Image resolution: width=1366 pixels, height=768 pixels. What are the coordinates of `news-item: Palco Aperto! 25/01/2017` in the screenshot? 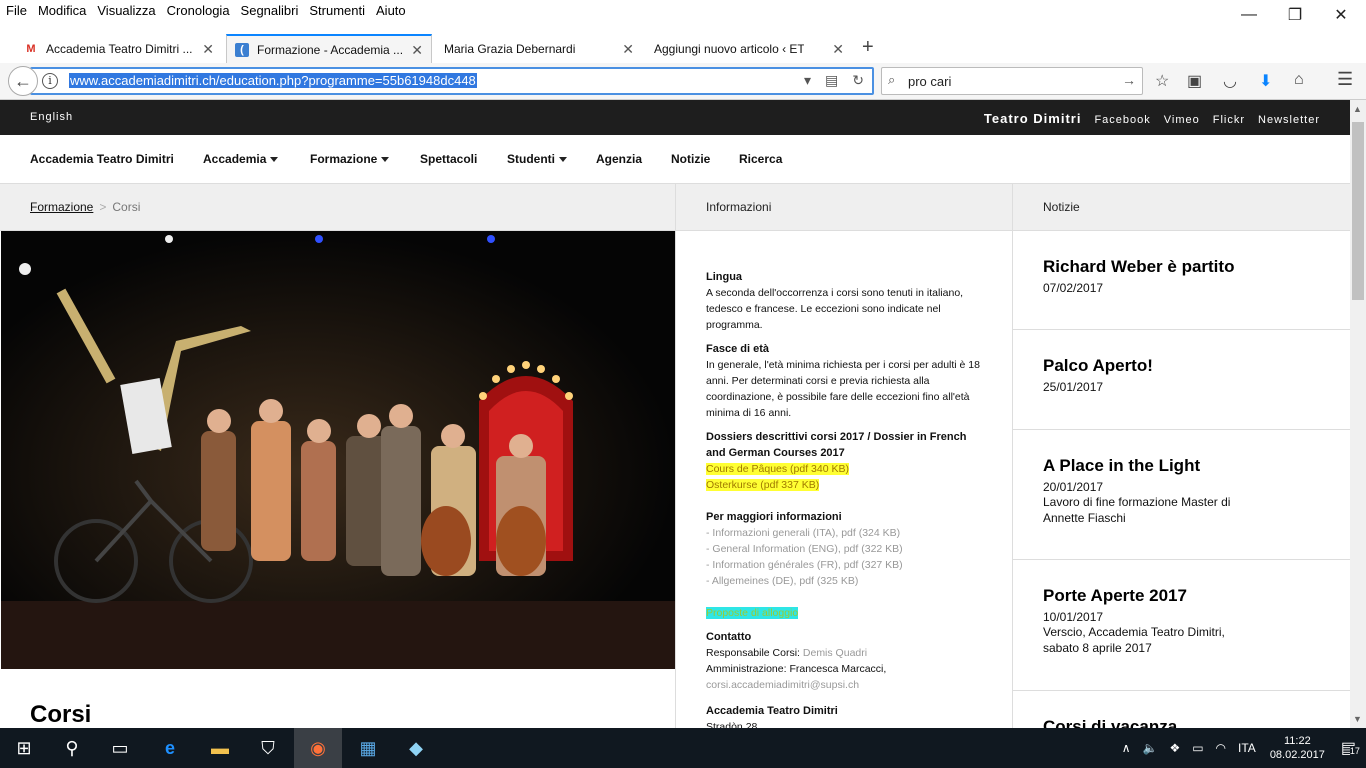 It's located at (1181, 380).